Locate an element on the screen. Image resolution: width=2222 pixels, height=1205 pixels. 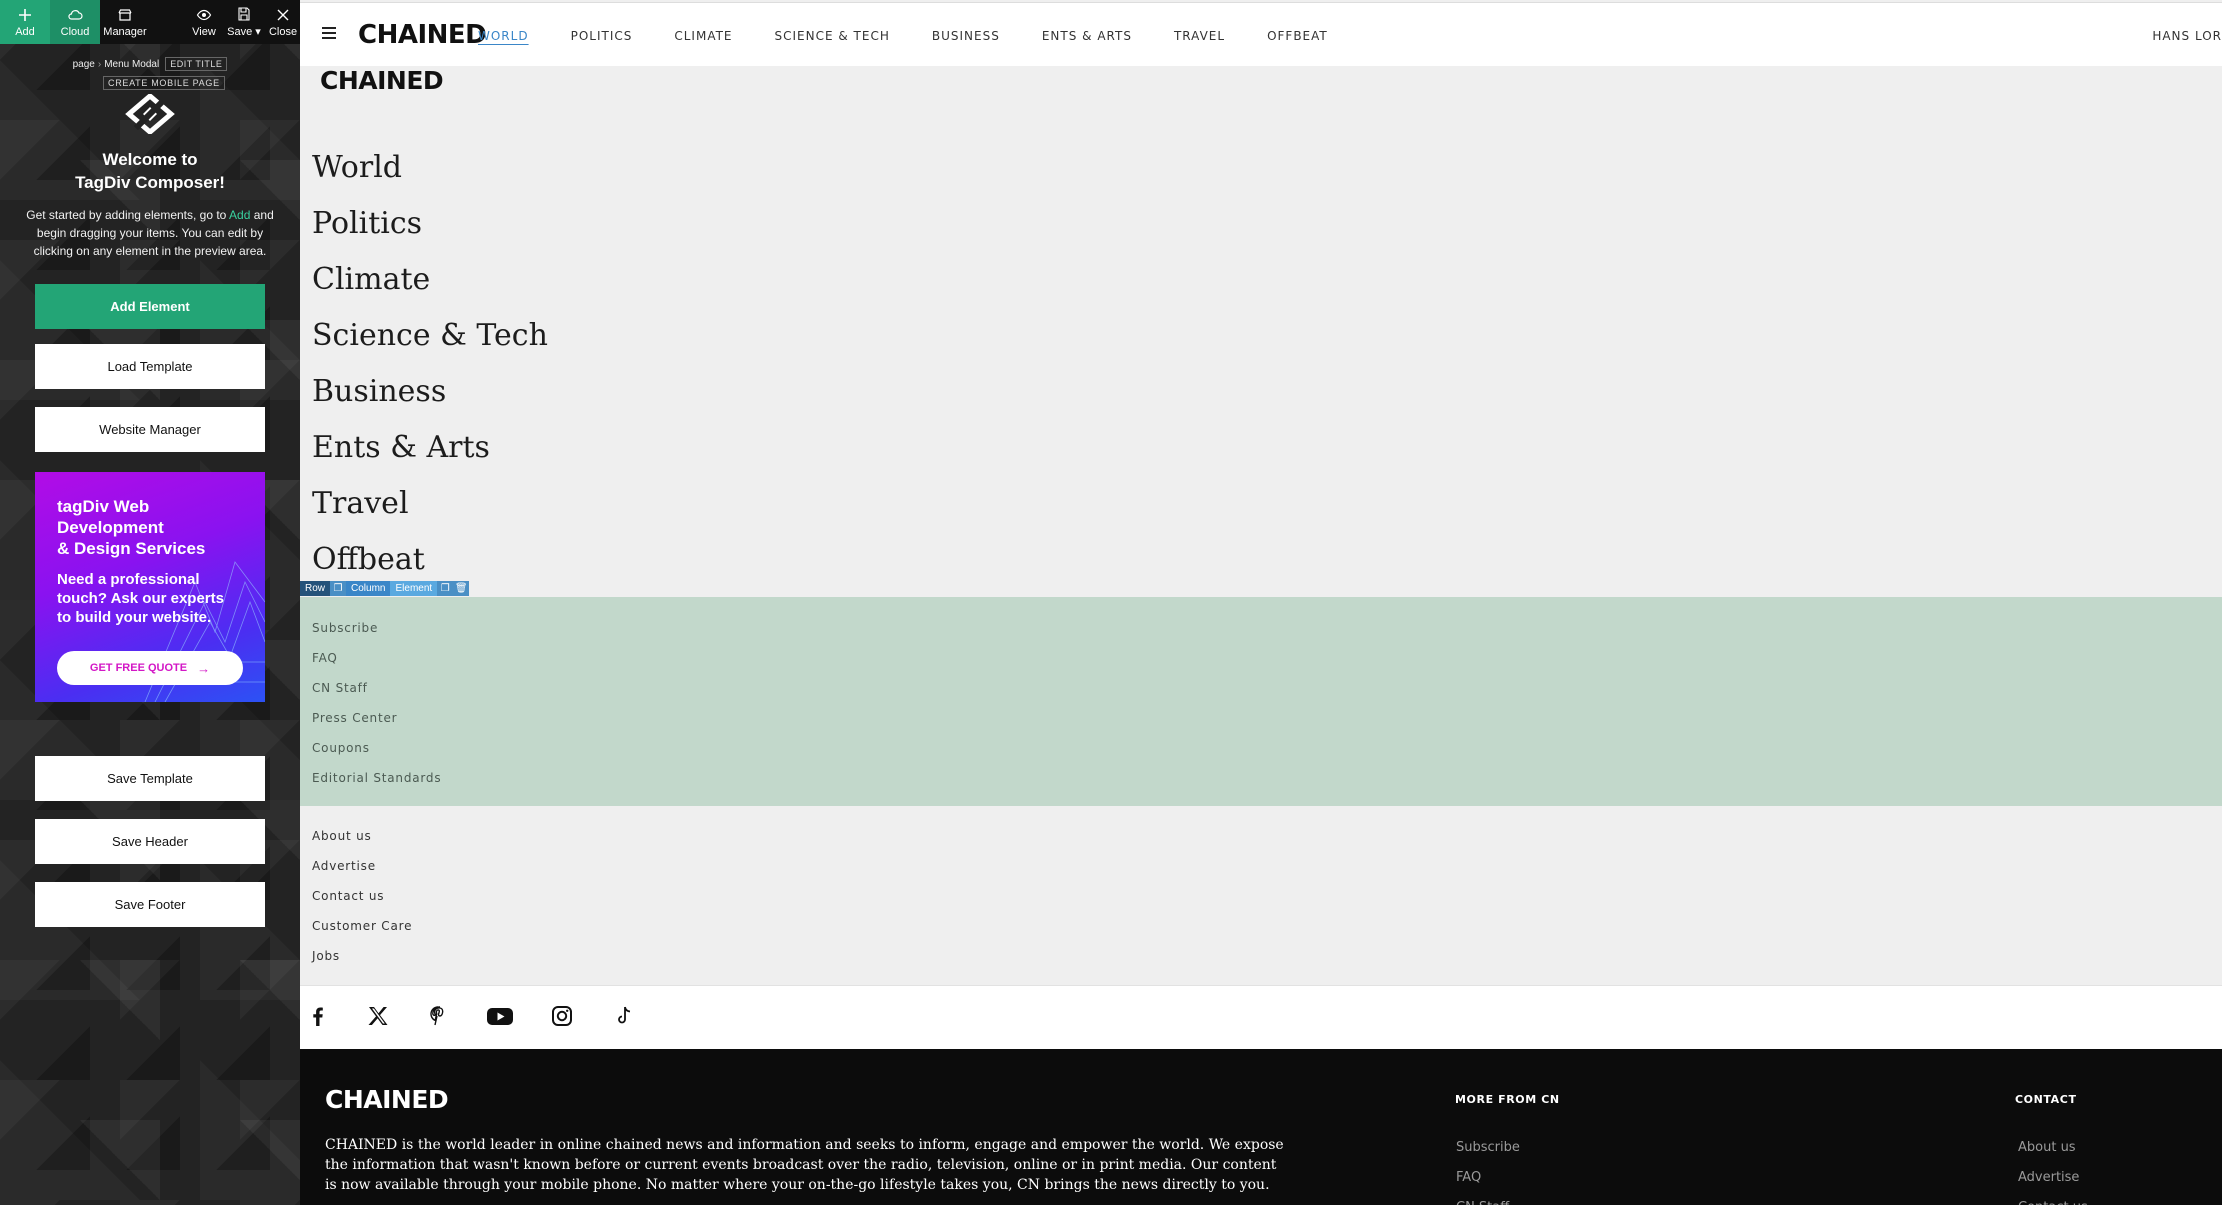
close-icon is located at coordinates (283, 14).